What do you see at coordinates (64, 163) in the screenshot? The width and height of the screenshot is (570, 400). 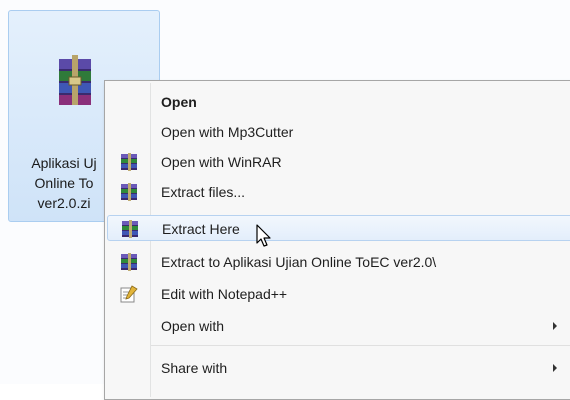 I see `file-name-line-1: Aplikasi Uj` at bounding box center [64, 163].